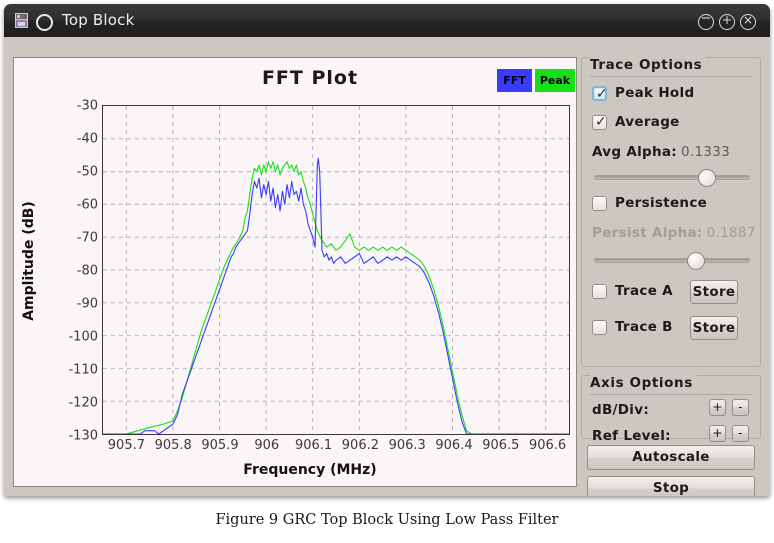 Image resolution: width=774 pixels, height=543 pixels. I want to click on close-icon: ×, so click(748, 20).